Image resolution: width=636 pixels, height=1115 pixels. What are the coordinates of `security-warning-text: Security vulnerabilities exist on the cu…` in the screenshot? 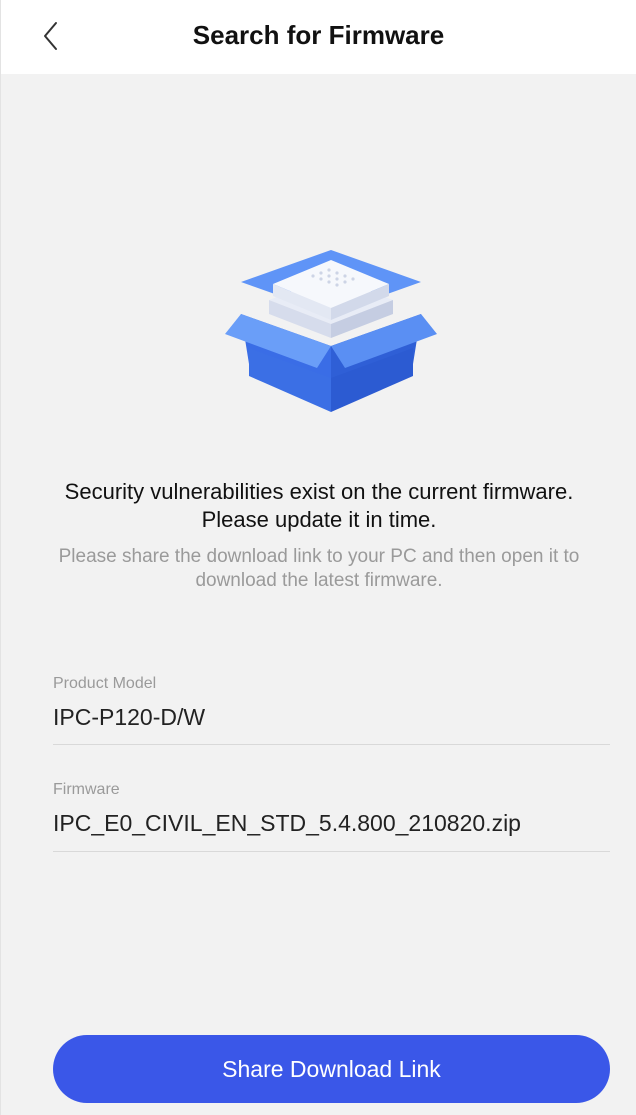 It's located at (319, 505).